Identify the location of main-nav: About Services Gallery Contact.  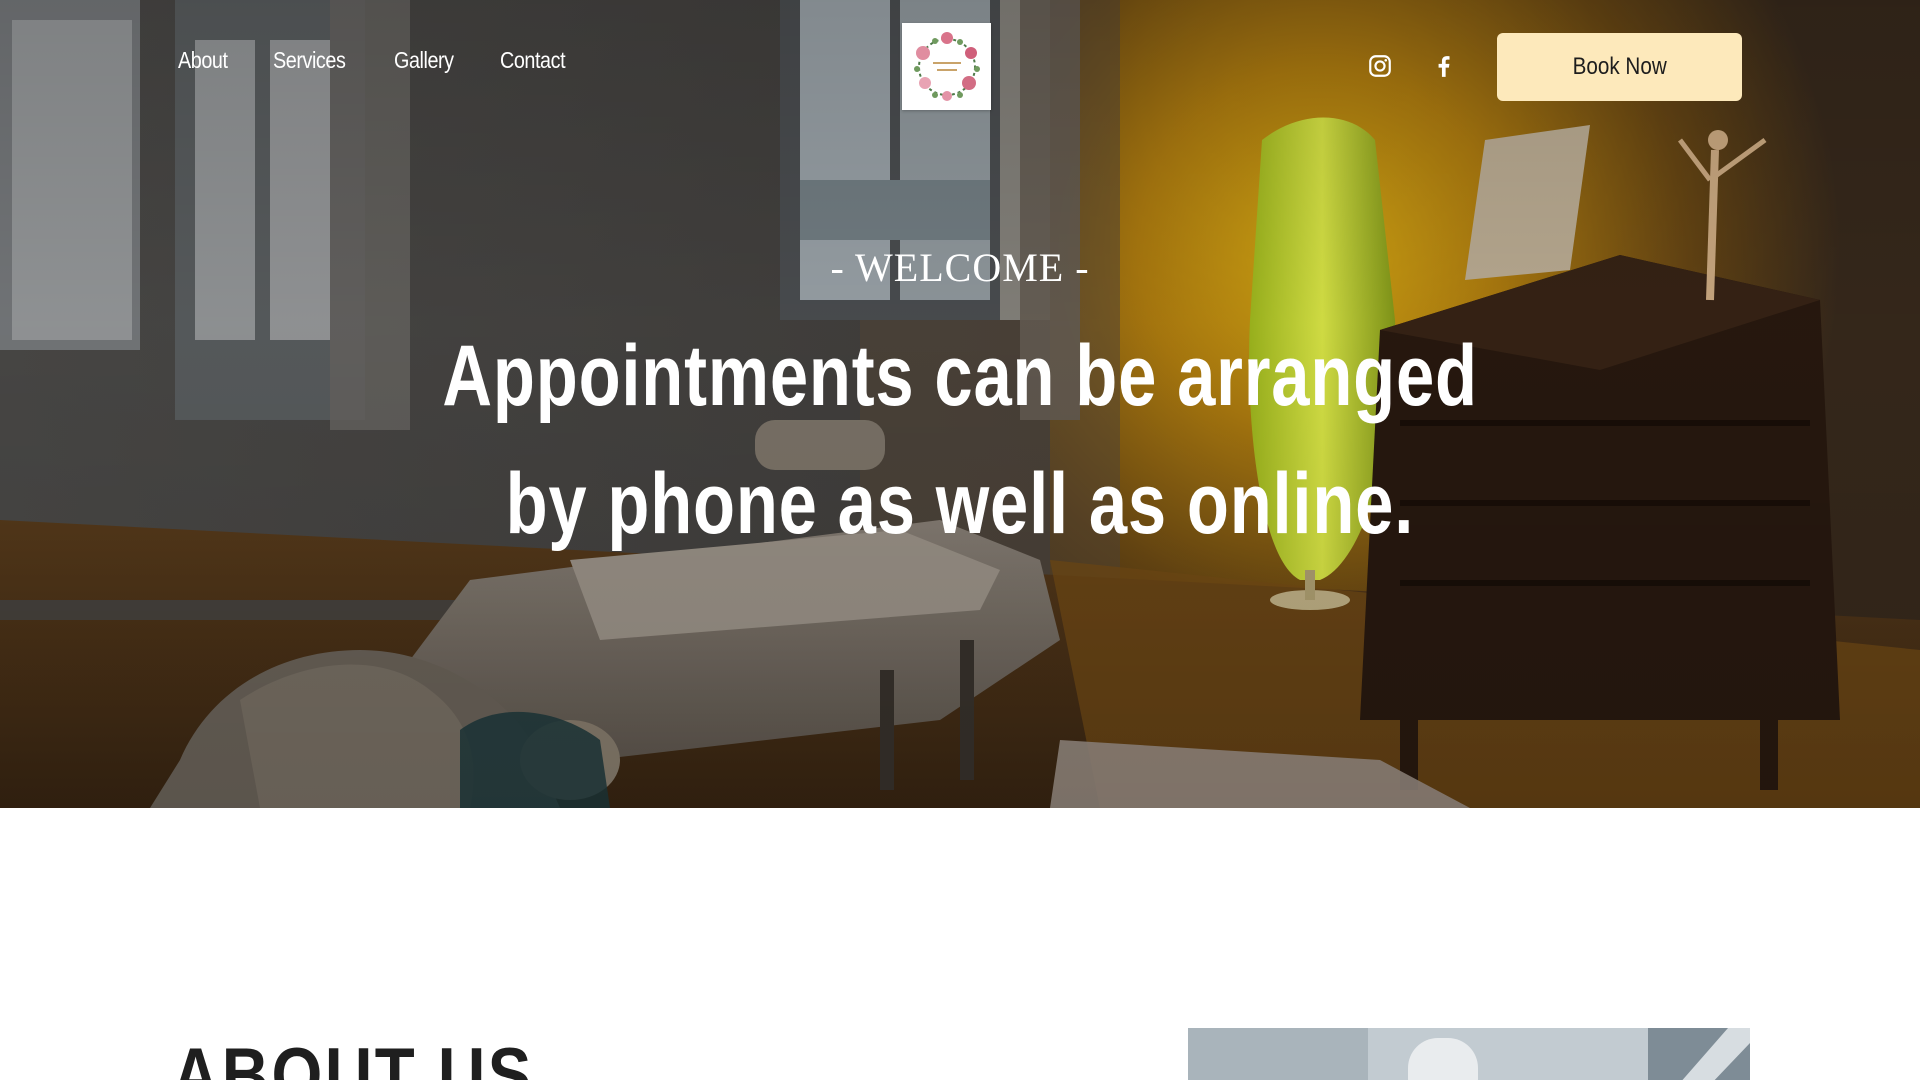
(377, 60).